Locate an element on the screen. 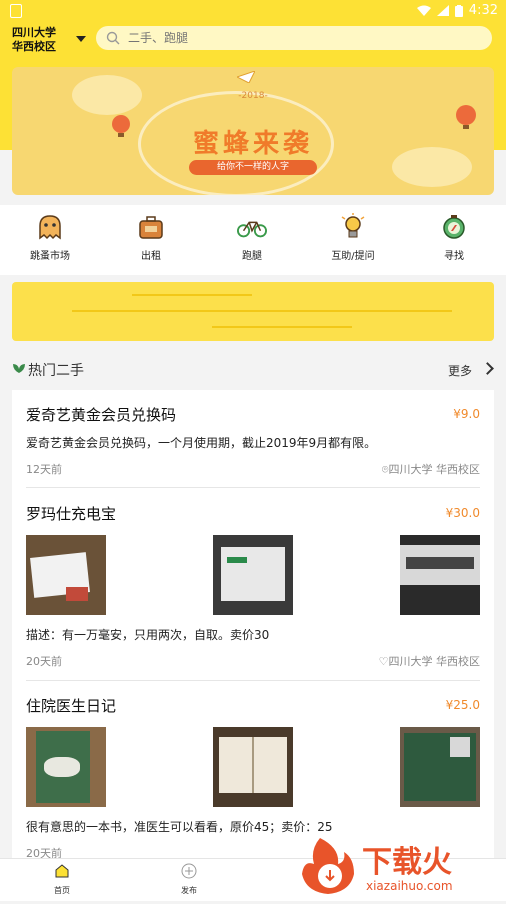  search-icon is located at coordinates (113, 38).